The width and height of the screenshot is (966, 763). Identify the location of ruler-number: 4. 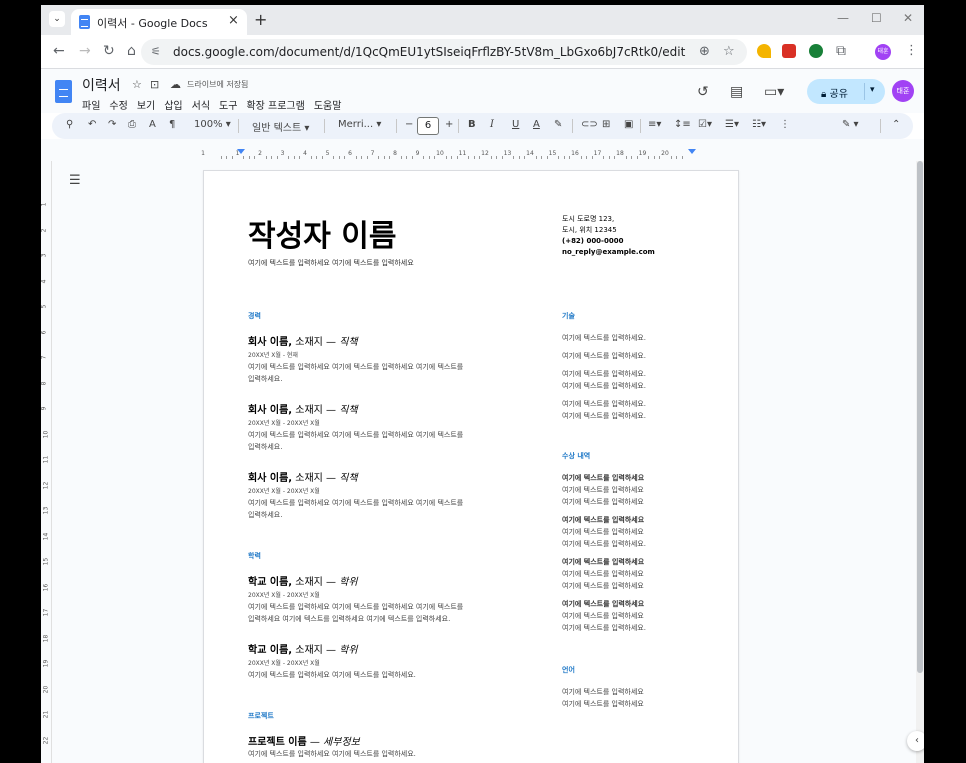
(305, 153).